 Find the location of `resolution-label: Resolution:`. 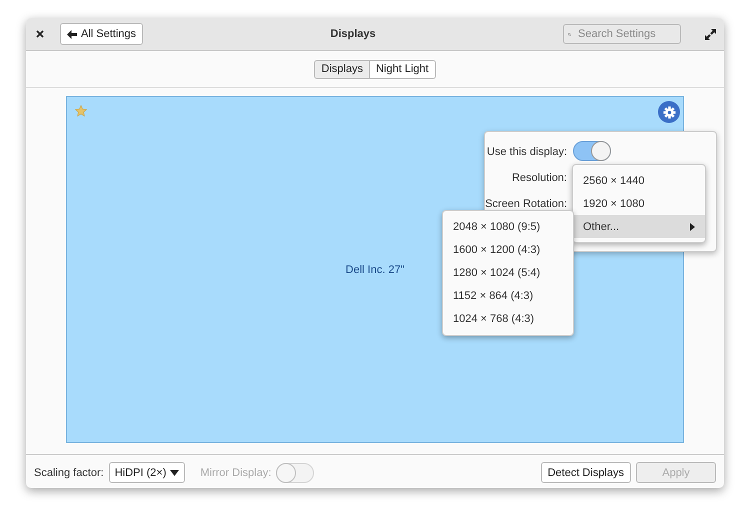

resolution-label: Resolution: is located at coordinates (539, 178).